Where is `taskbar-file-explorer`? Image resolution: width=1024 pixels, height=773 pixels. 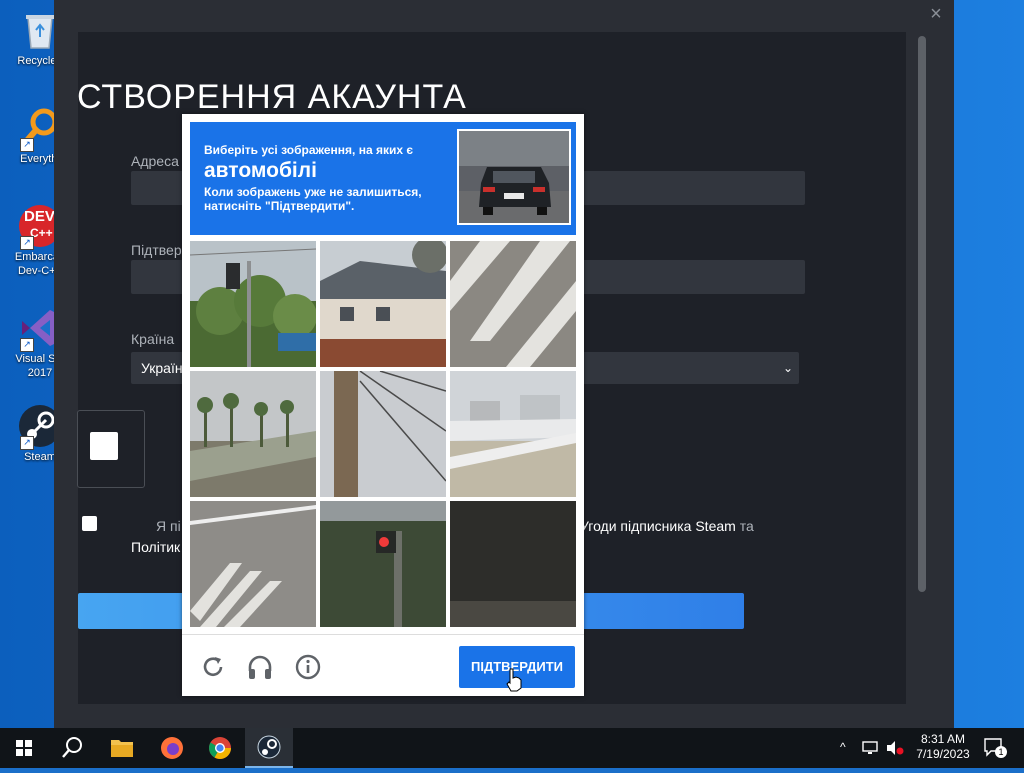
taskbar-file-explorer is located at coordinates (122, 748).